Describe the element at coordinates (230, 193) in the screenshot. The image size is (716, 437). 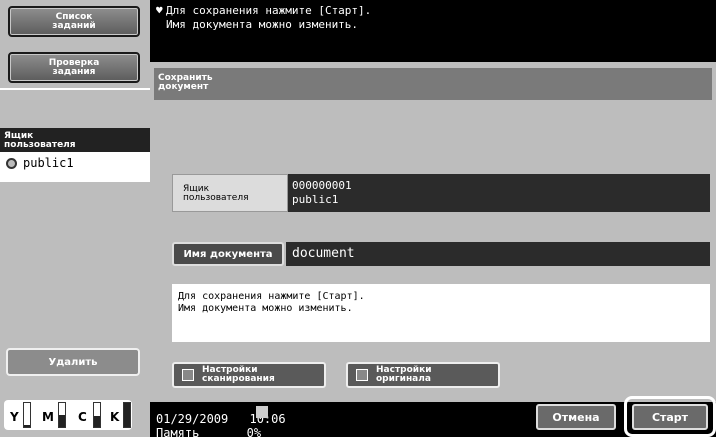
I see `user-box-label: Ящик пользователя` at that location.